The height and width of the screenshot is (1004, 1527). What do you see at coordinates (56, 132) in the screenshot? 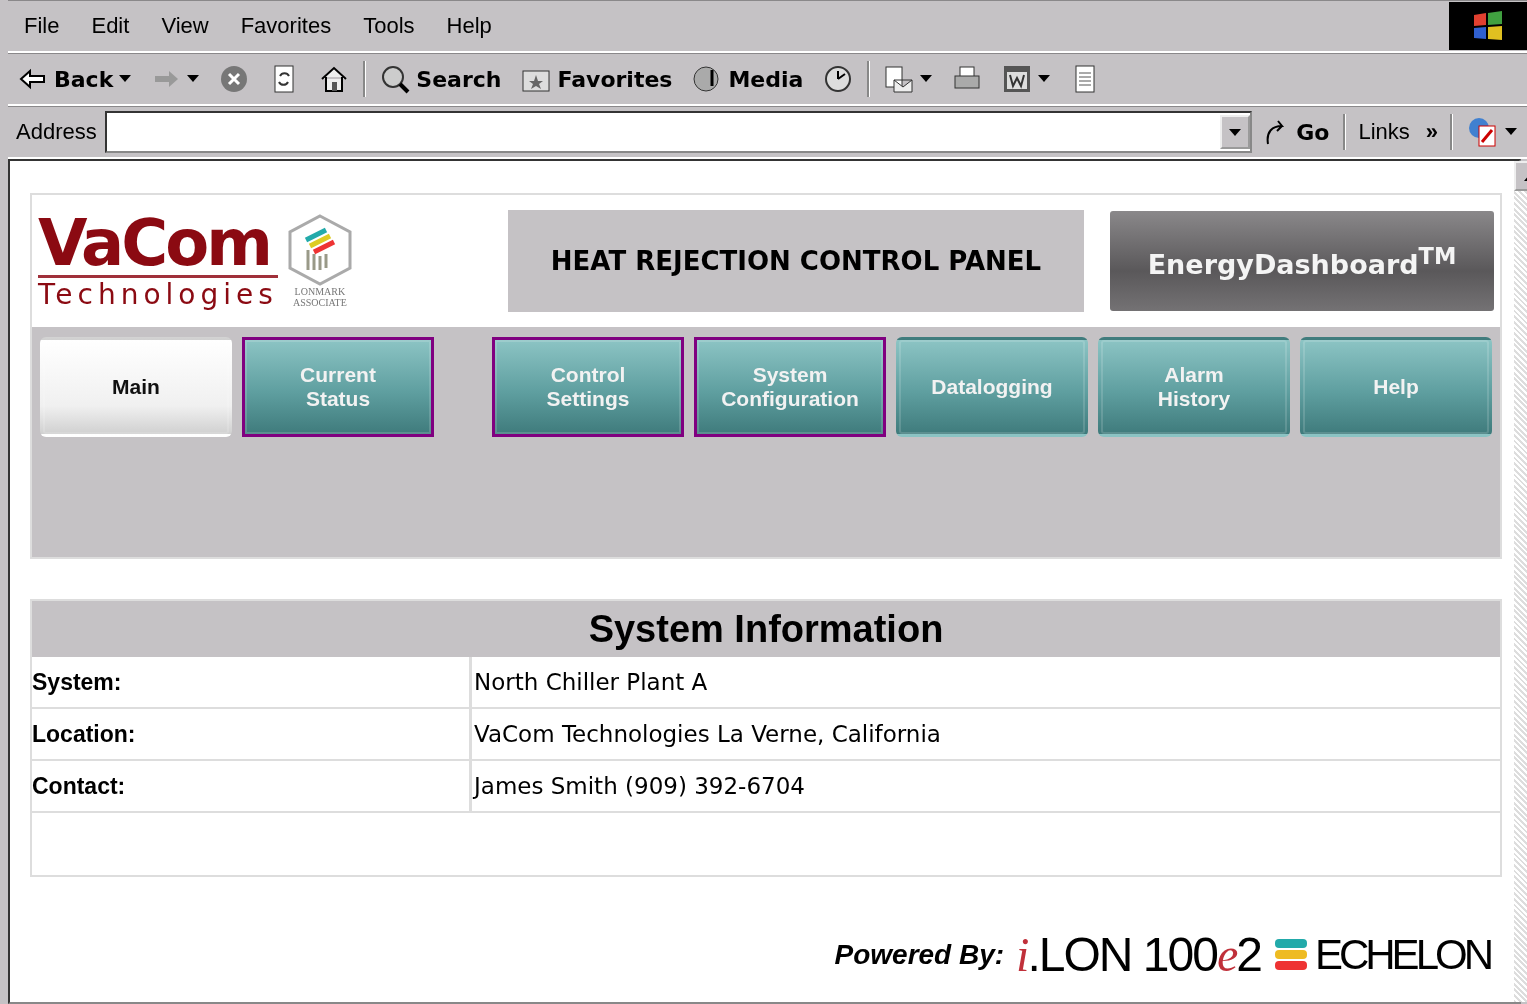
I see `address-label: Address` at bounding box center [56, 132].